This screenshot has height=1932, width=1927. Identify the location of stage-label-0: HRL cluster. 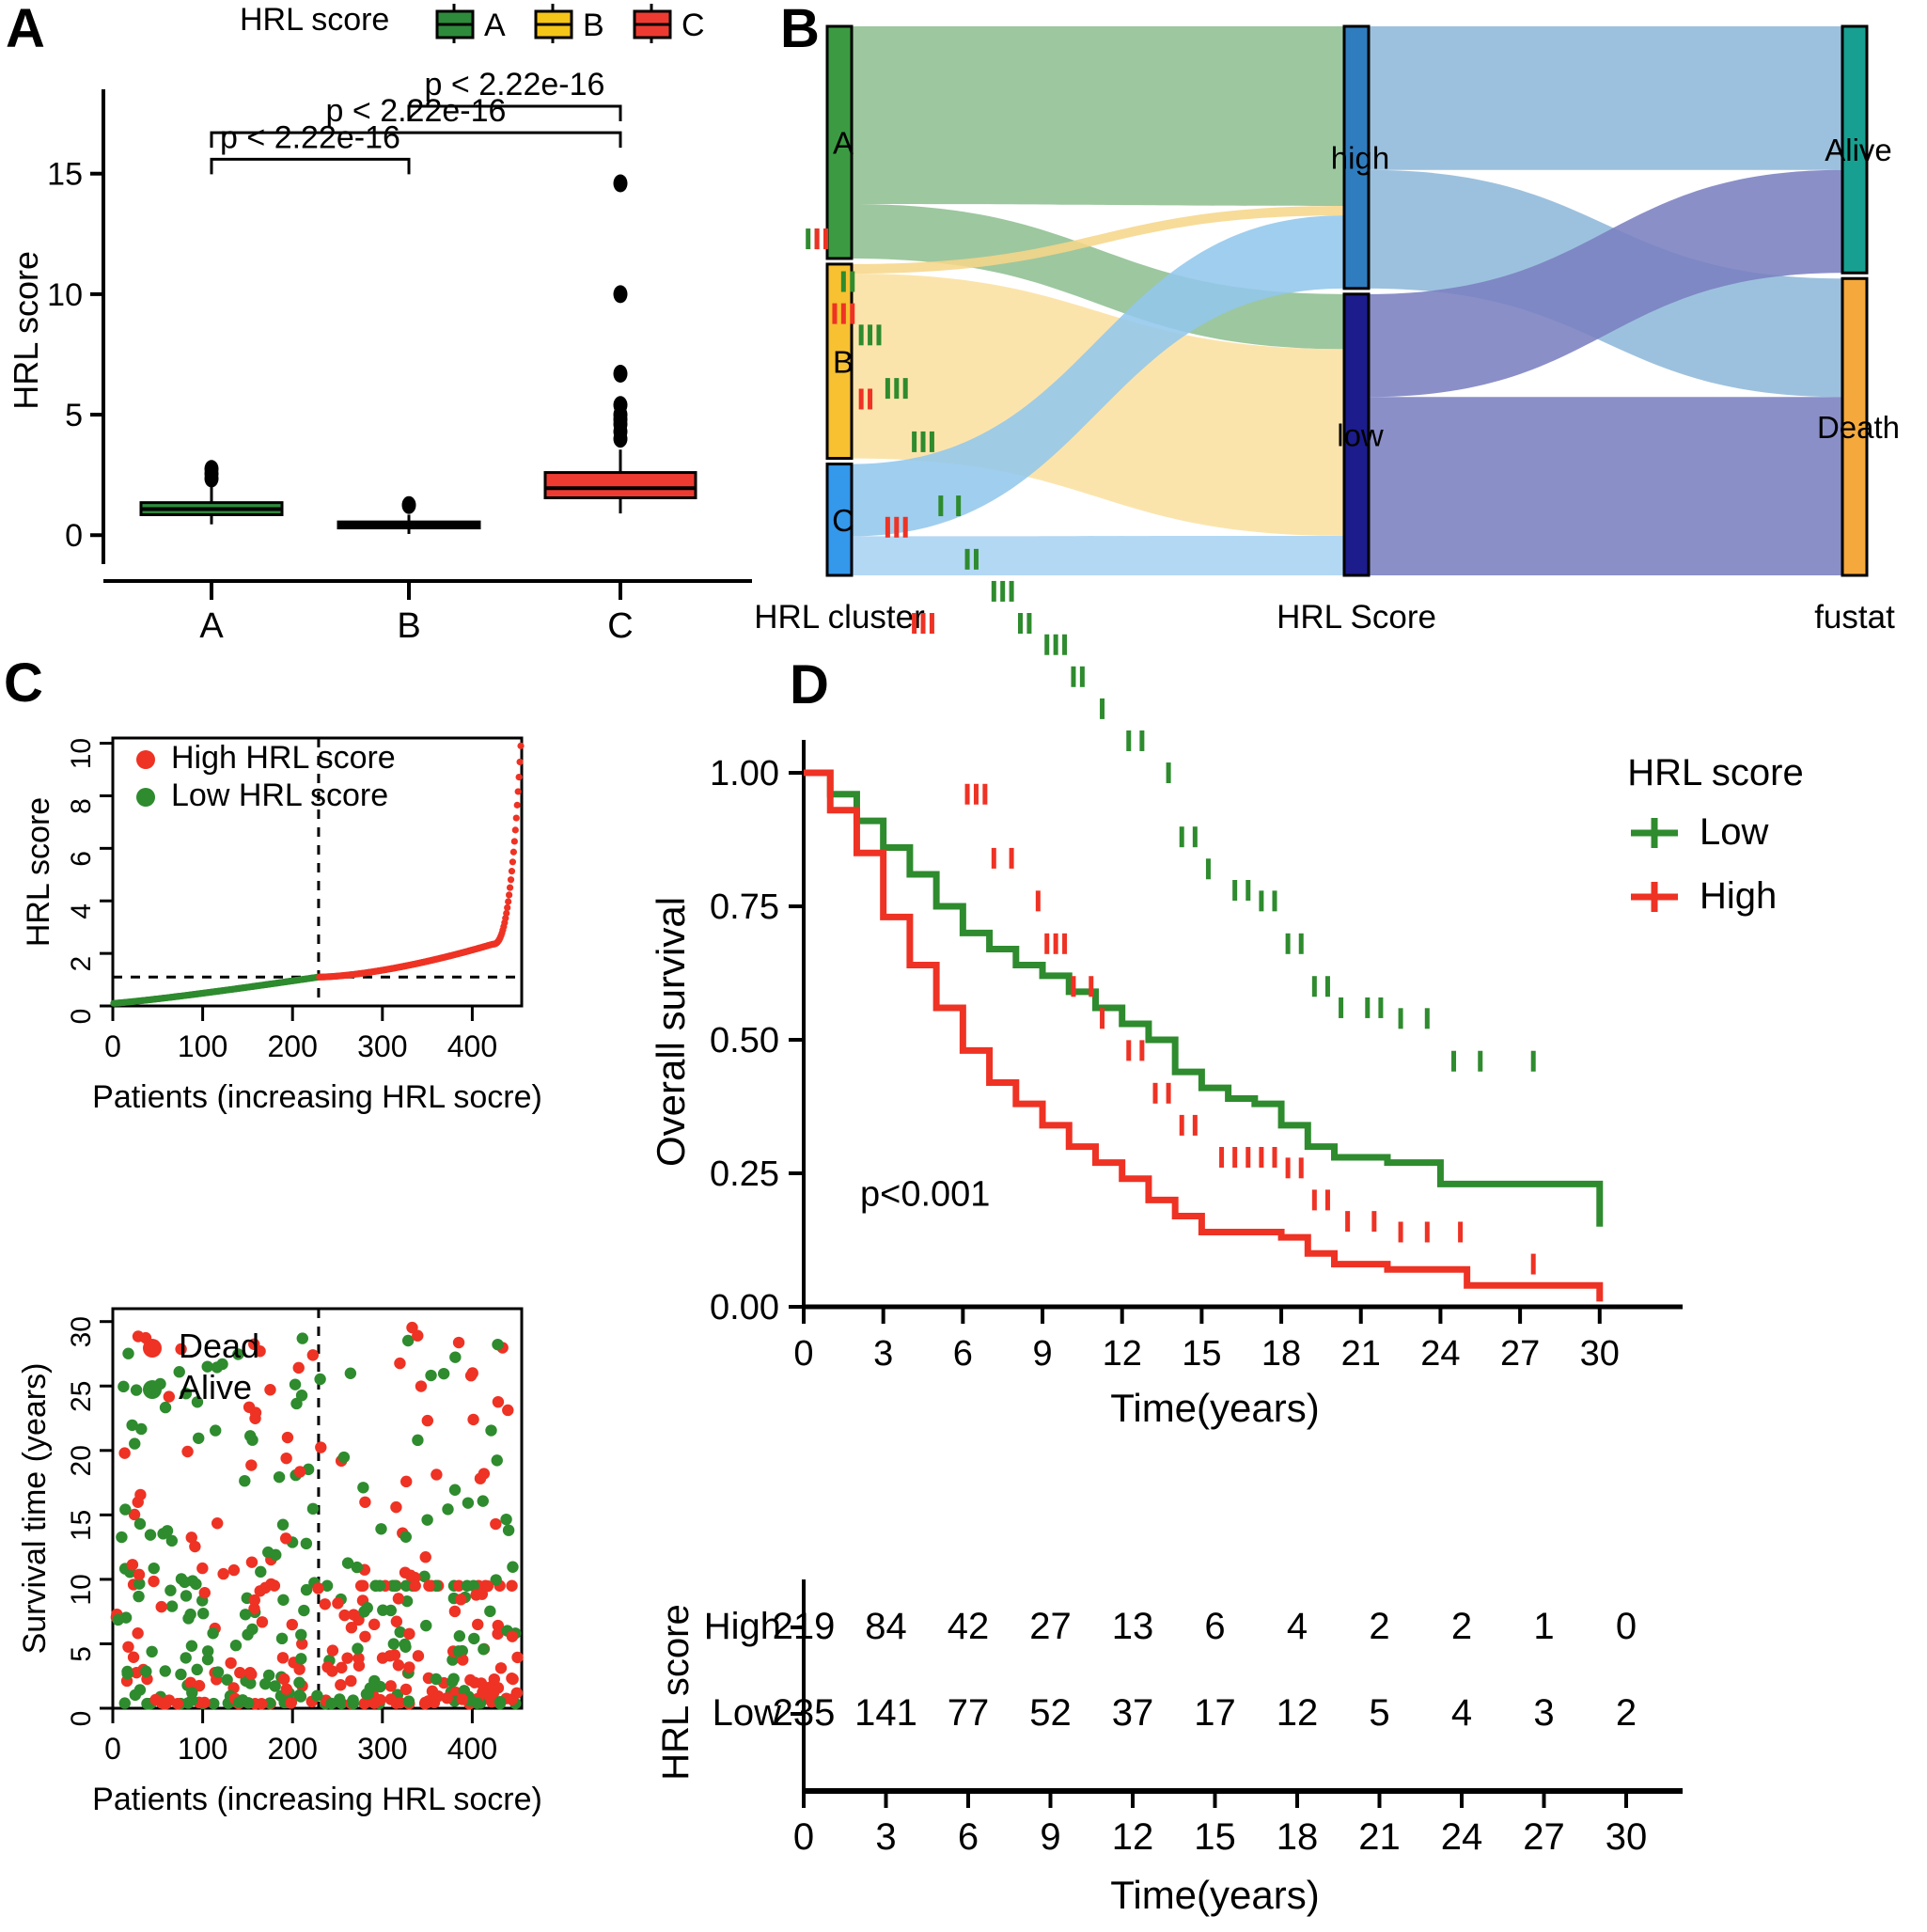
(839, 618).